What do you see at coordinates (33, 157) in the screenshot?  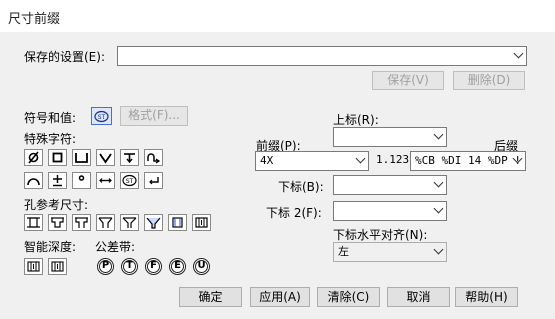 I see `diameter-icon` at bounding box center [33, 157].